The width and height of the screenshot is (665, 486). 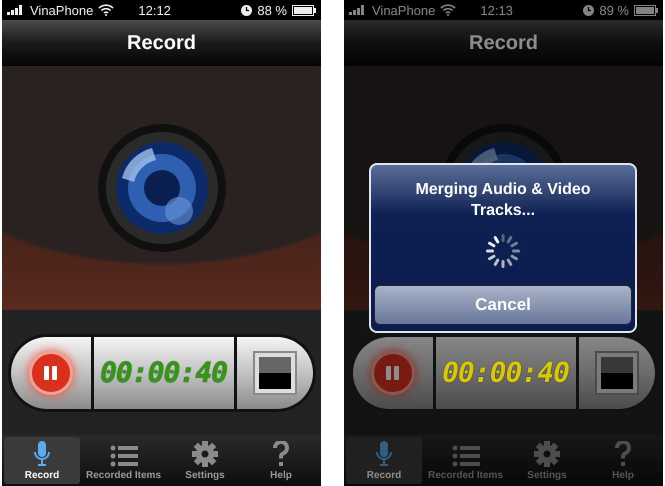 I want to click on stop-button, so click(x=274, y=372).